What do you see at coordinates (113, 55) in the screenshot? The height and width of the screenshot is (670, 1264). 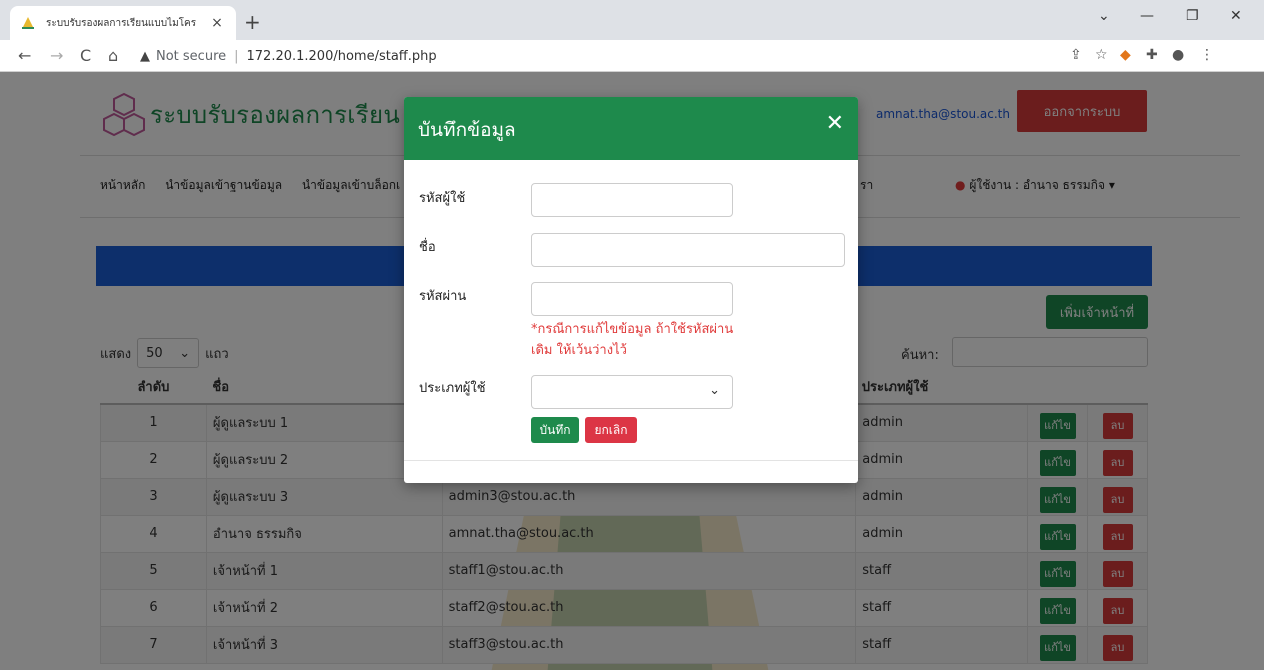 I see `home-icon: ⌂` at bounding box center [113, 55].